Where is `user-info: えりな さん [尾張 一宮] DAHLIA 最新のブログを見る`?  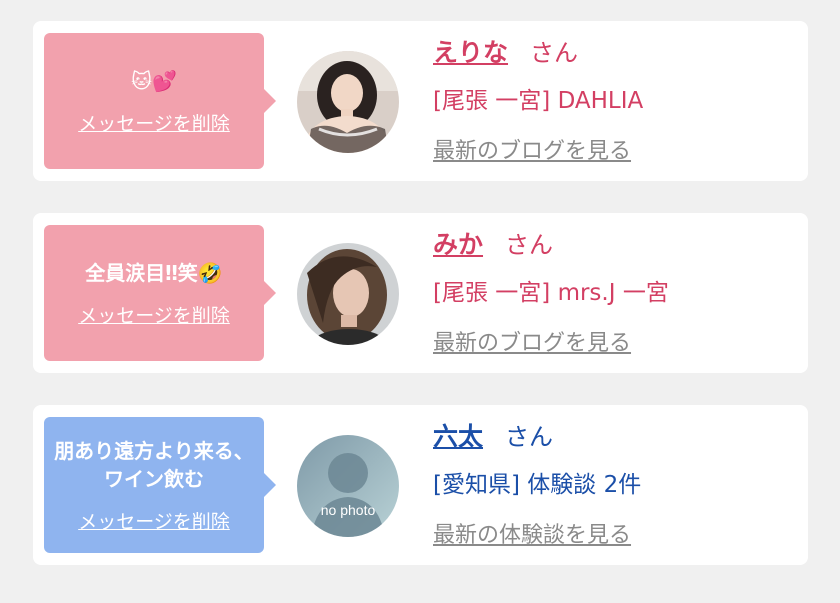 user-info: えりな さん [尾張 一宮] DAHLIA 最新のブログを見る is located at coordinates (615, 99).